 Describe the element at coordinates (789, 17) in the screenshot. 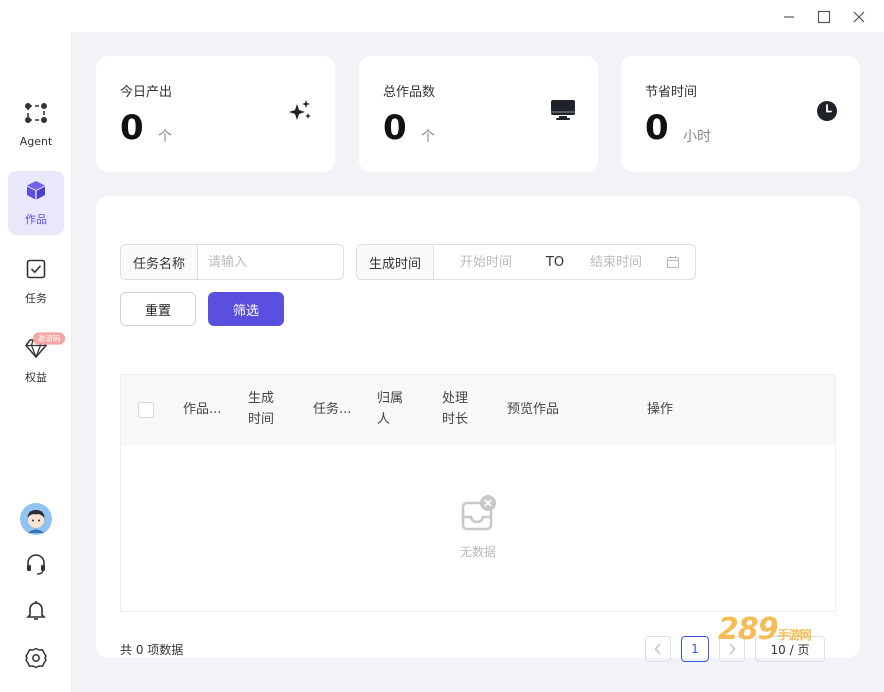

I see `minimize-icon` at that location.